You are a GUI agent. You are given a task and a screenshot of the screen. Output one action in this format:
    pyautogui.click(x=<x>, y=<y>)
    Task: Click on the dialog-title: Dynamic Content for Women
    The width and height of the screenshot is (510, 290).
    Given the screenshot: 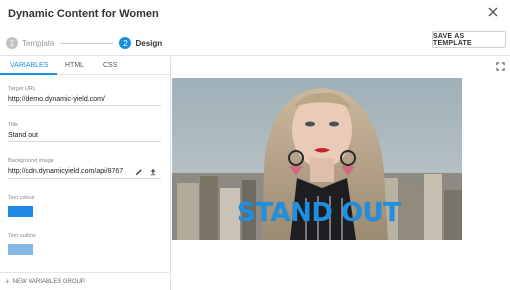 What is the action you would take?
    pyautogui.click(x=83, y=14)
    